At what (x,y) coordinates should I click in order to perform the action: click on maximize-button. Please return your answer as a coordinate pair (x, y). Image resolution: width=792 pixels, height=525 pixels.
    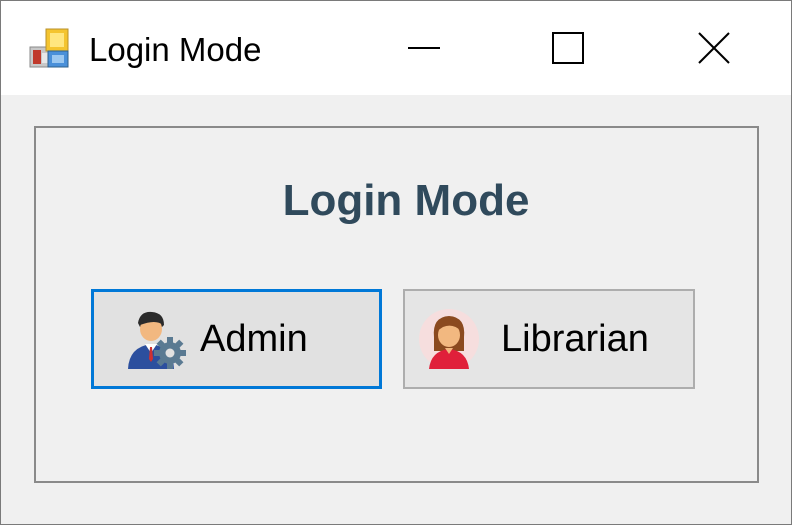
    Looking at the image, I should click on (568, 48).